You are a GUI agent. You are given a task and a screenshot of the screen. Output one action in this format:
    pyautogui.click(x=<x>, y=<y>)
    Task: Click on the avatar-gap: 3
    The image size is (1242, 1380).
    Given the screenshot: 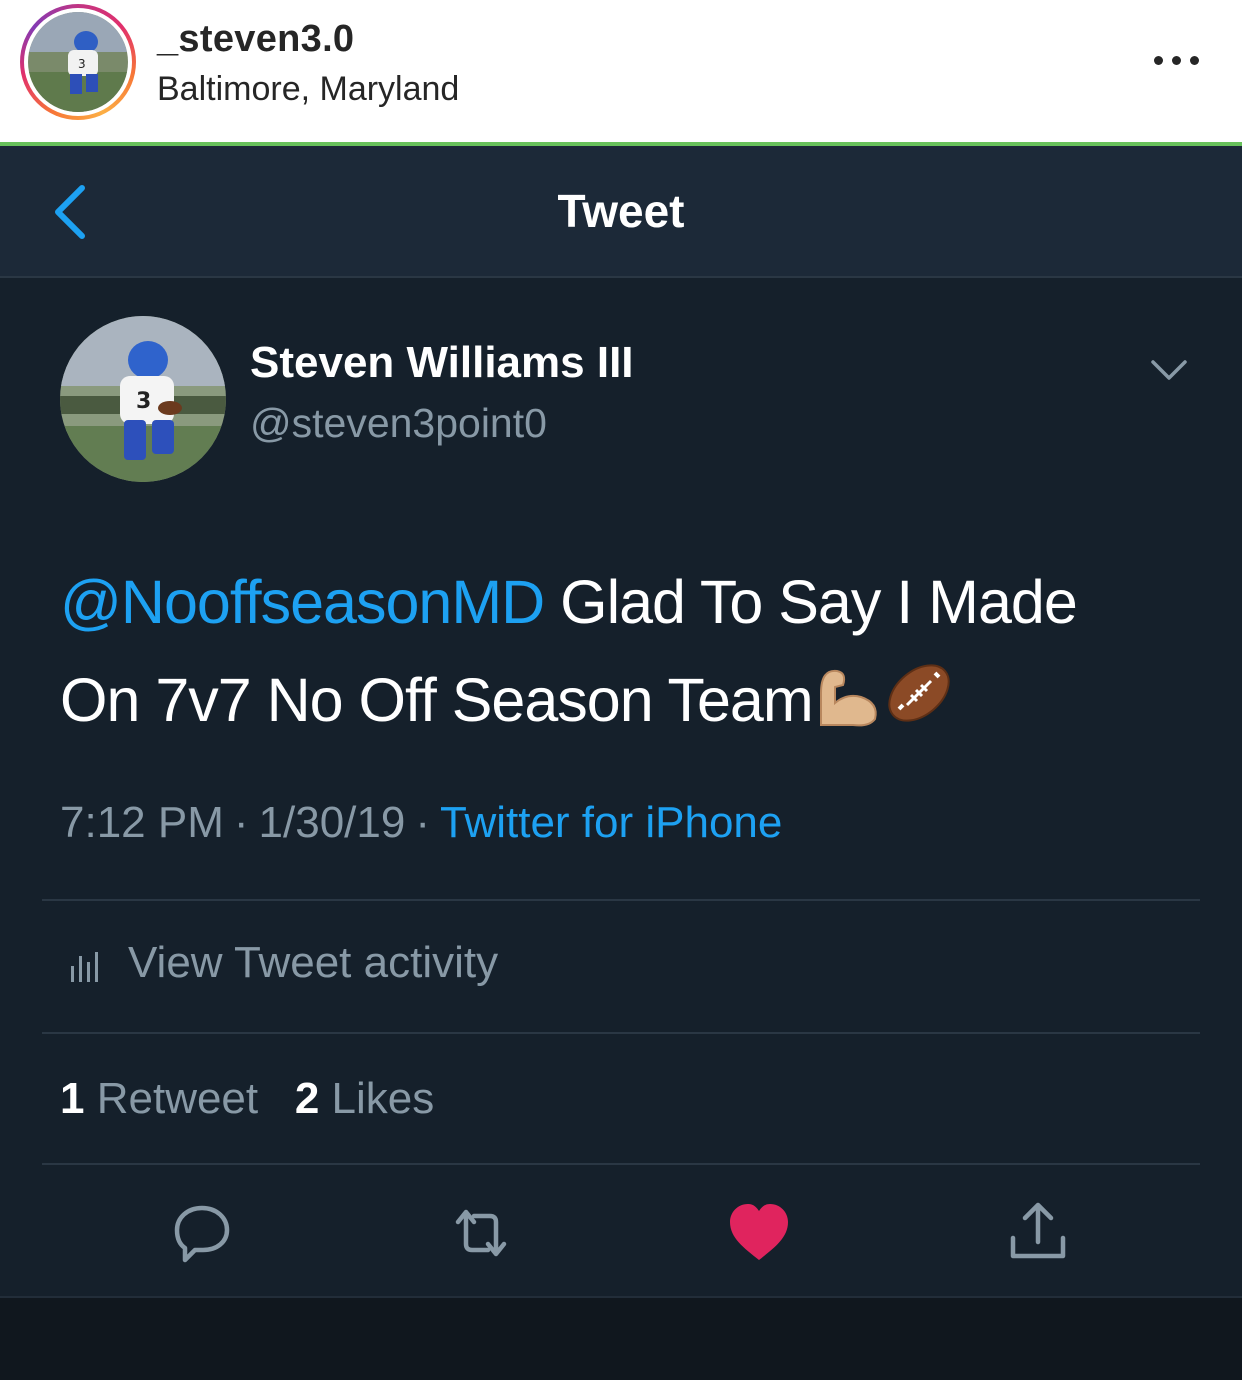 What is the action you would take?
    pyautogui.click(x=78, y=62)
    